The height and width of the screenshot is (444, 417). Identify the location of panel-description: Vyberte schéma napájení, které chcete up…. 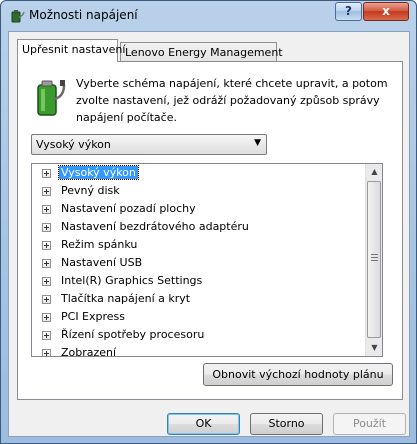
(232, 100).